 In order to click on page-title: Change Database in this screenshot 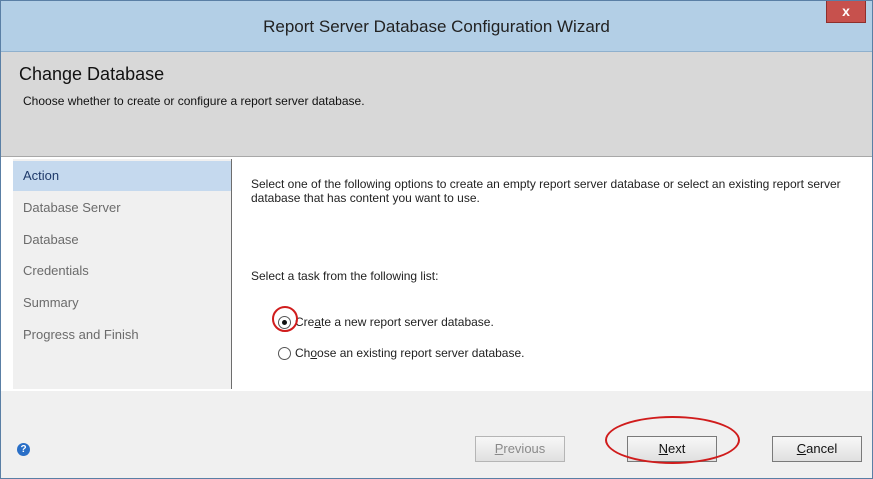, I will do `click(92, 74)`.